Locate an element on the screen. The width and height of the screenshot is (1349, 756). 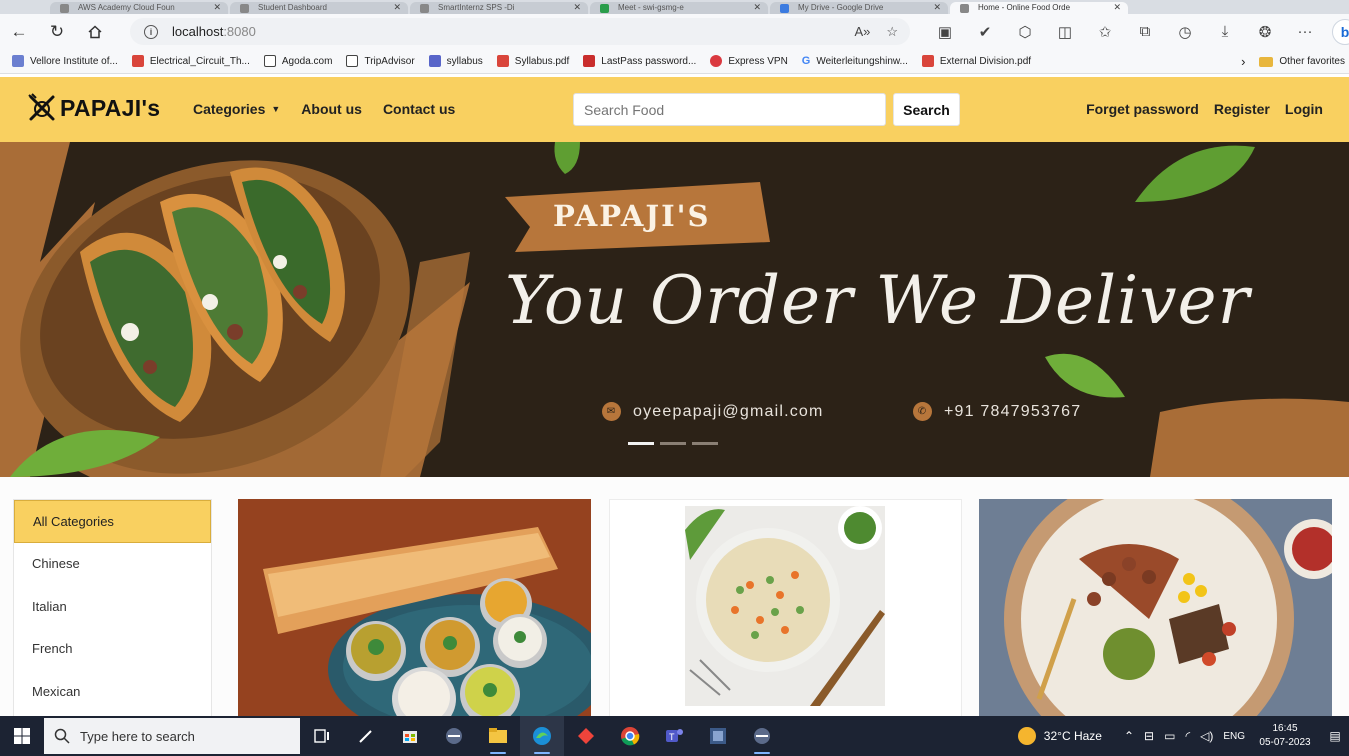
favorite-star-icon: ☆ is located at coordinates (892, 32).